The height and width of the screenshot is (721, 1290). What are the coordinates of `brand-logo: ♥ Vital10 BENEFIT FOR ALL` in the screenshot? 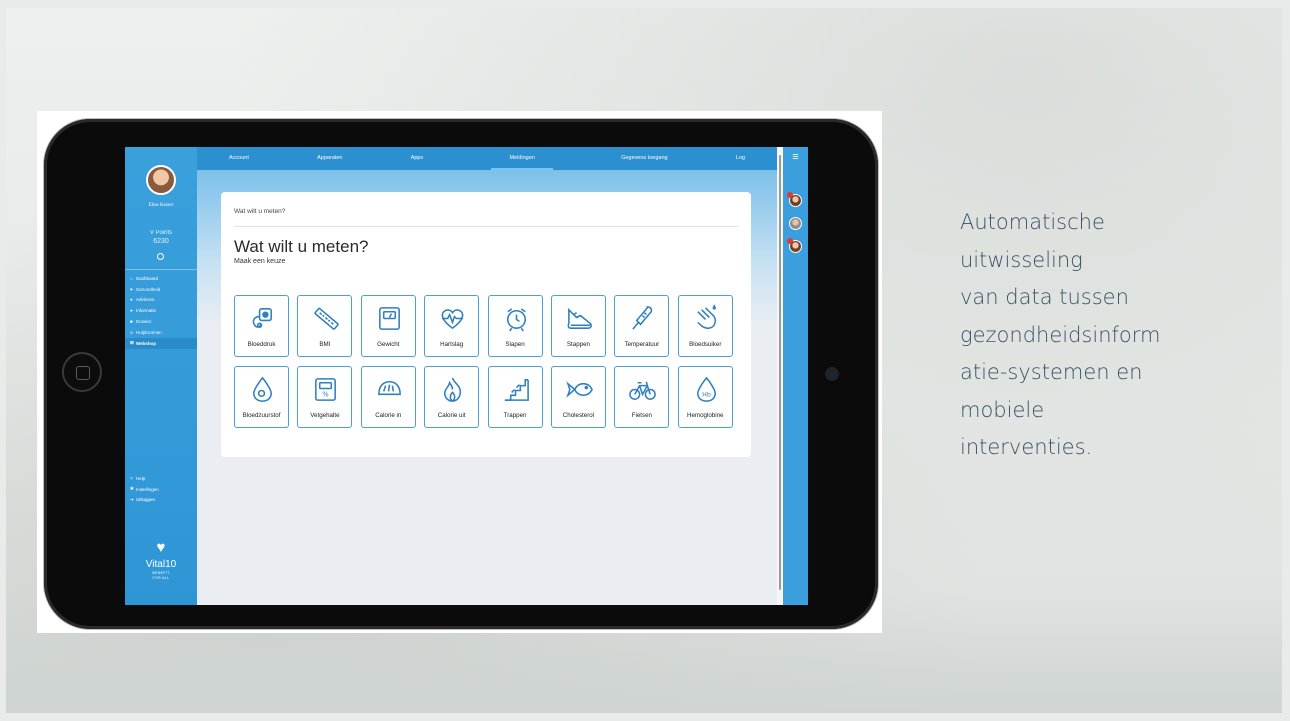 It's located at (161, 560).